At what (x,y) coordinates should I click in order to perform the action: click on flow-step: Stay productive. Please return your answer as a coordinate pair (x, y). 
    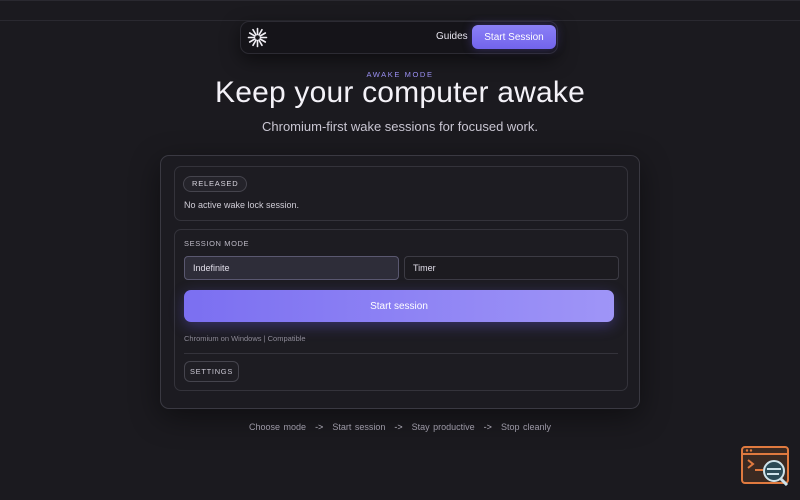
    Looking at the image, I should click on (443, 427).